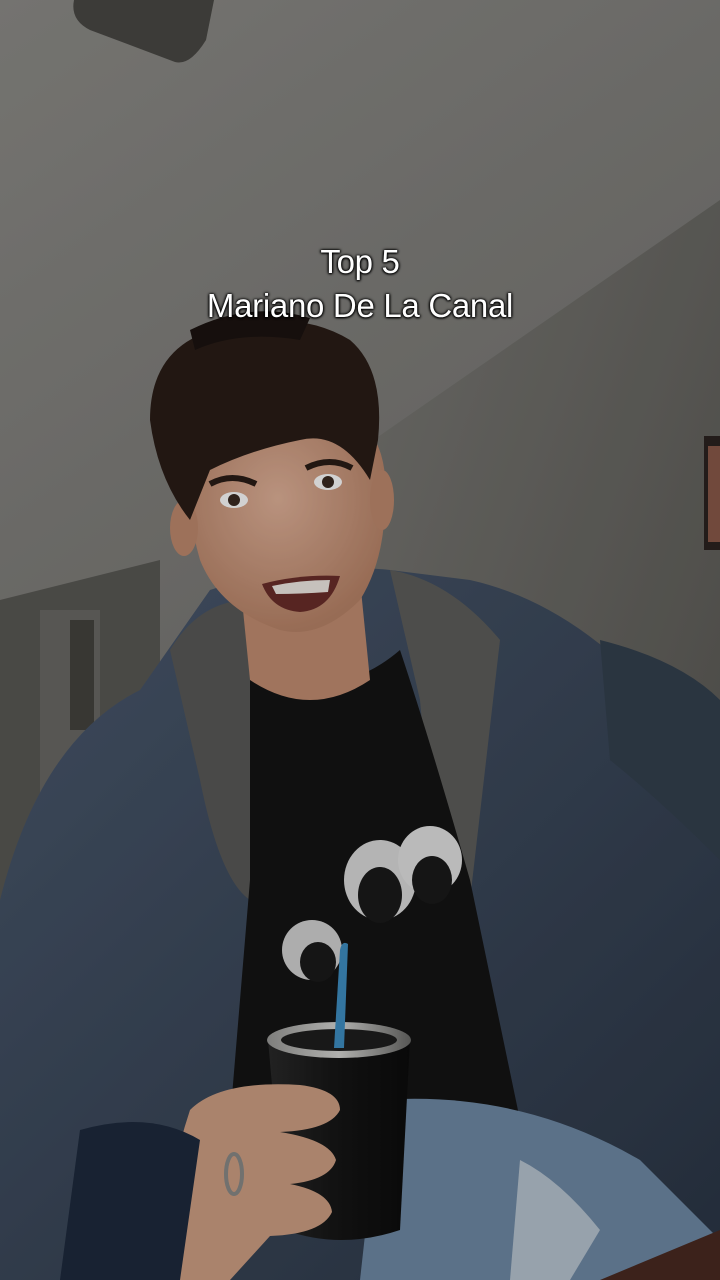  I want to click on caption-line-2: Mariano De La Canal, so click(360, 305).